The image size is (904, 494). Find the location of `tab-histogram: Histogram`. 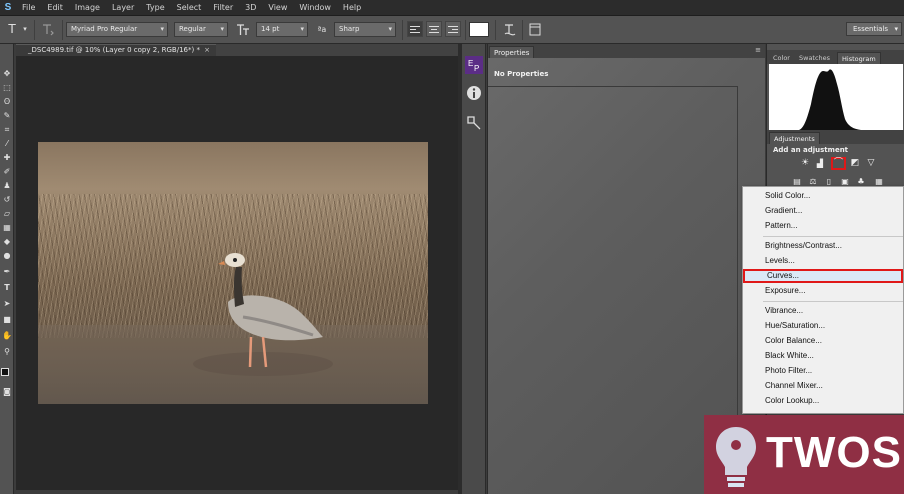

tab-histogram: Histogram is located at coordinates (859, 58).